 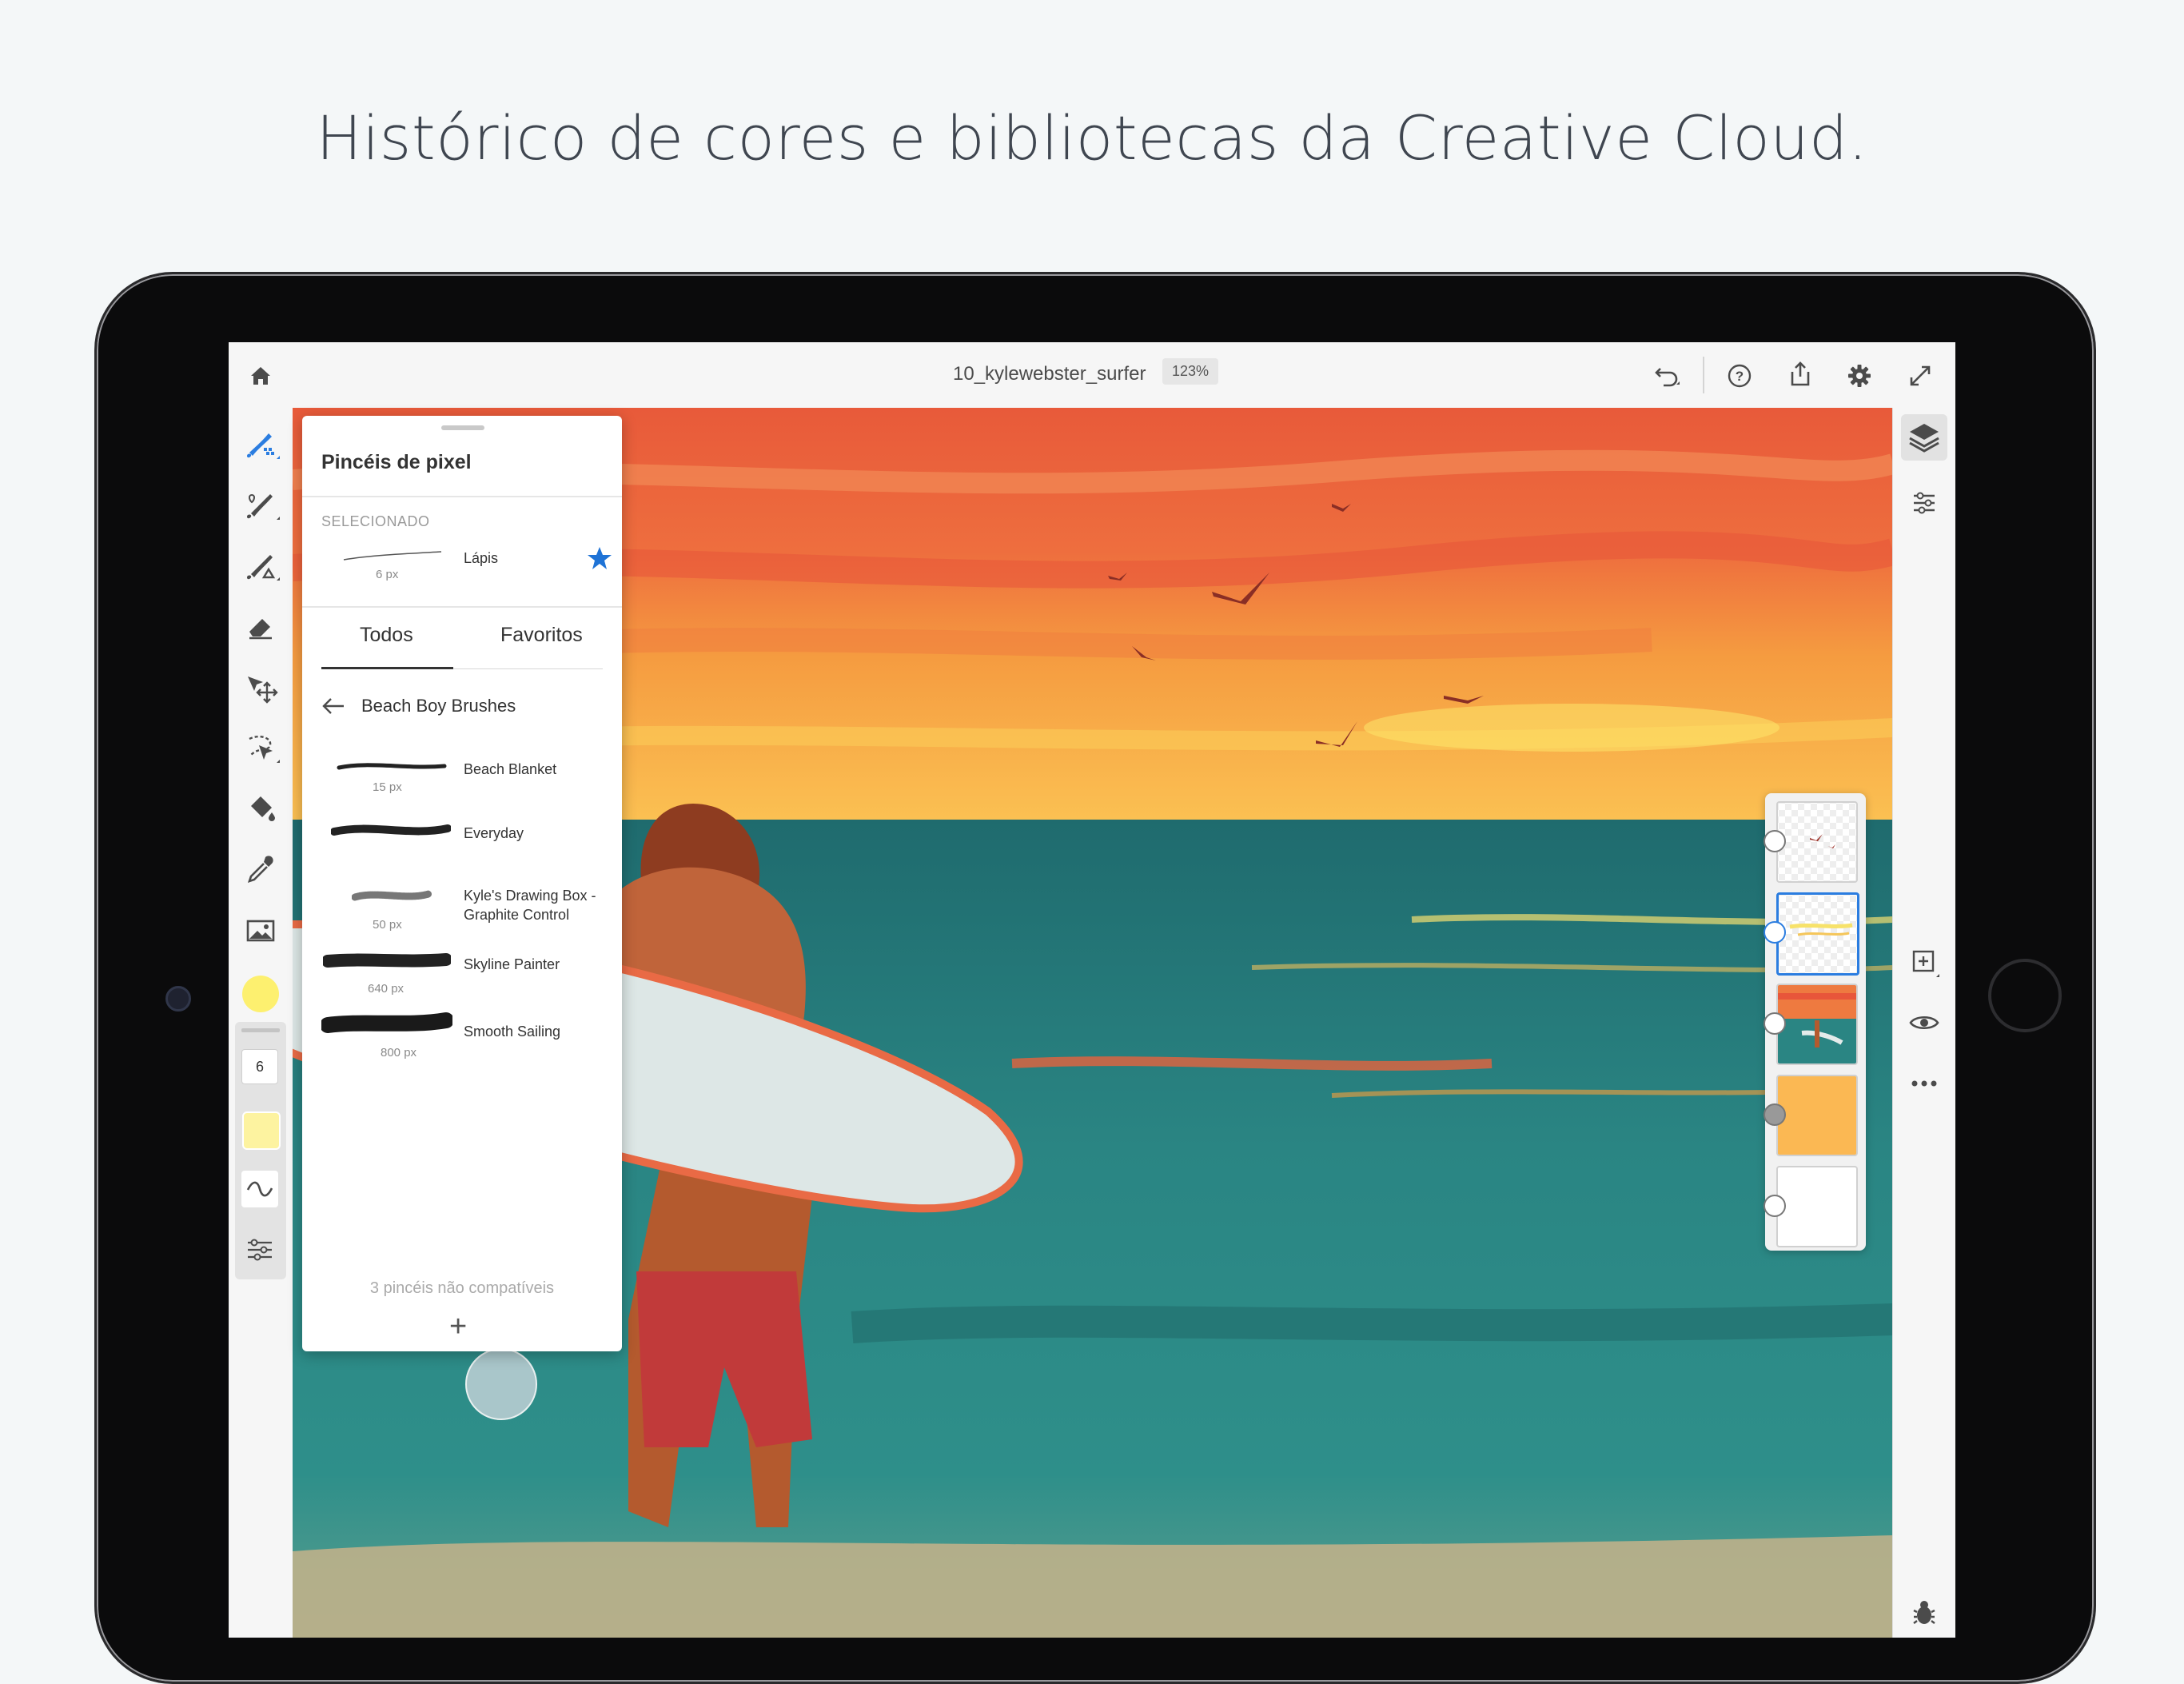 I want to click on secondary-color-swatch, so click(x=261, y=1130).